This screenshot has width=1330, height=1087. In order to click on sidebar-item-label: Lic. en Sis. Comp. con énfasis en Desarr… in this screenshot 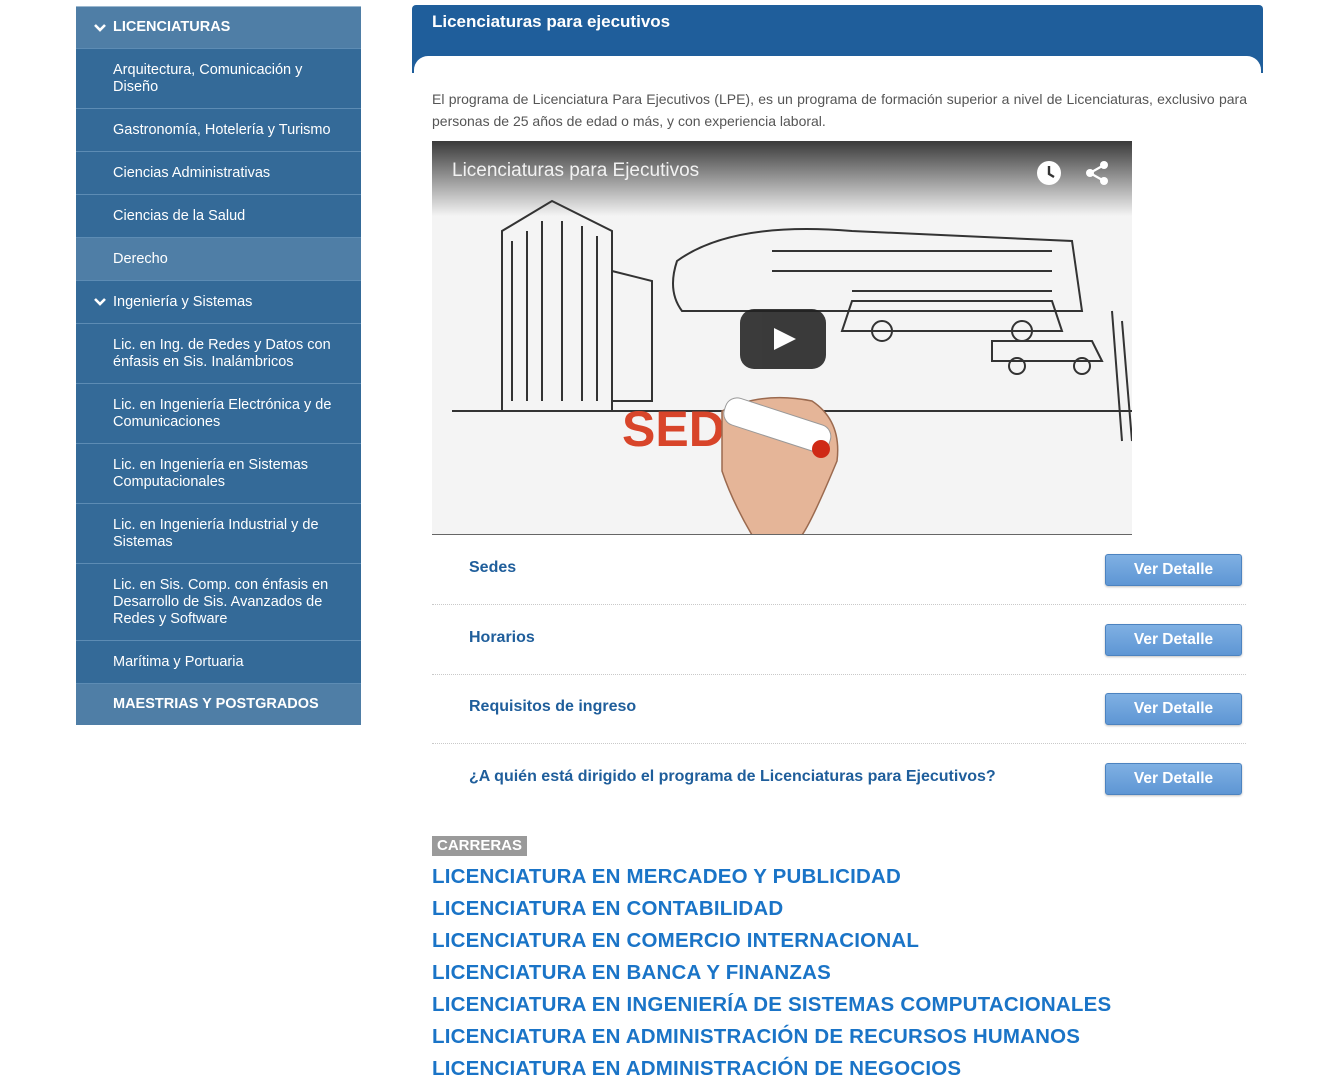, I will do `click(221, 601)`.